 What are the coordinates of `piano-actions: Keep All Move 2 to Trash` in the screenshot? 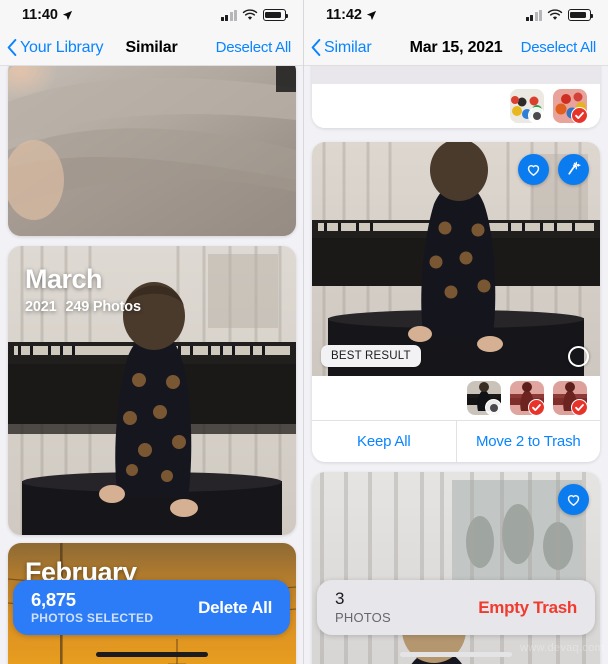 It's located at (456, 441).